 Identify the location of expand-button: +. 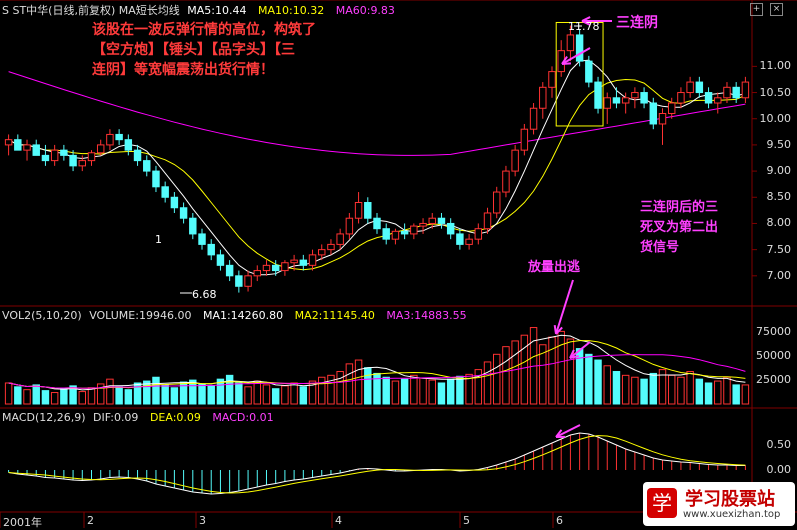
(756, 9).